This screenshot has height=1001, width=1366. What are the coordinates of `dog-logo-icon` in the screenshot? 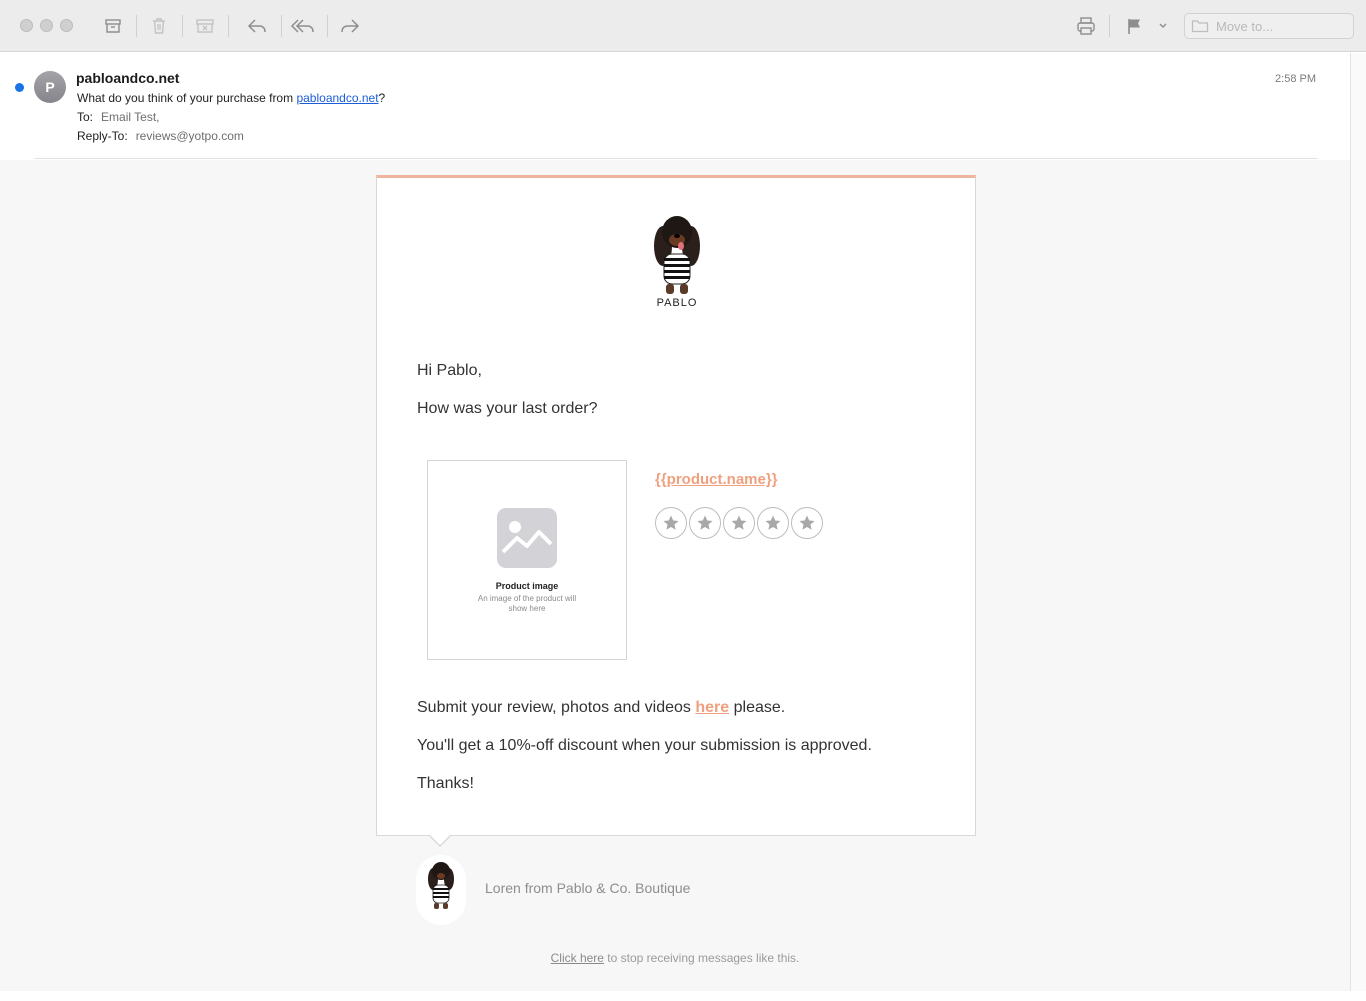 It's located at (677, 255).